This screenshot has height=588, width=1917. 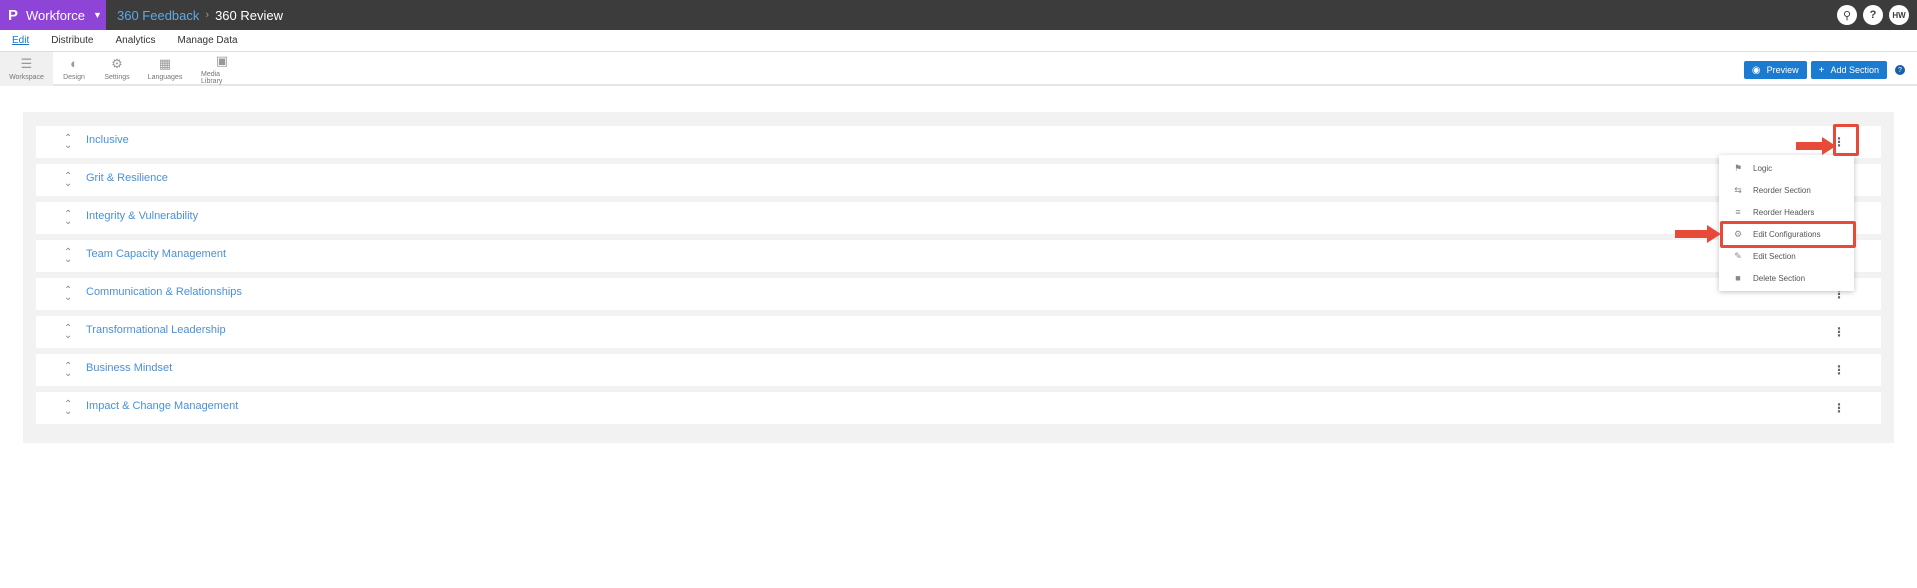 I want to click on menu-item-label: Edit Section, so click(x=1774, y=256).